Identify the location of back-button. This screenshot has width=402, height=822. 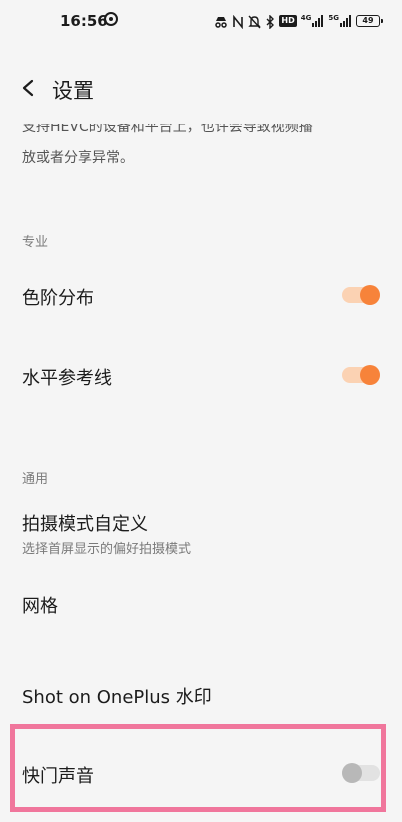
(28, 88).